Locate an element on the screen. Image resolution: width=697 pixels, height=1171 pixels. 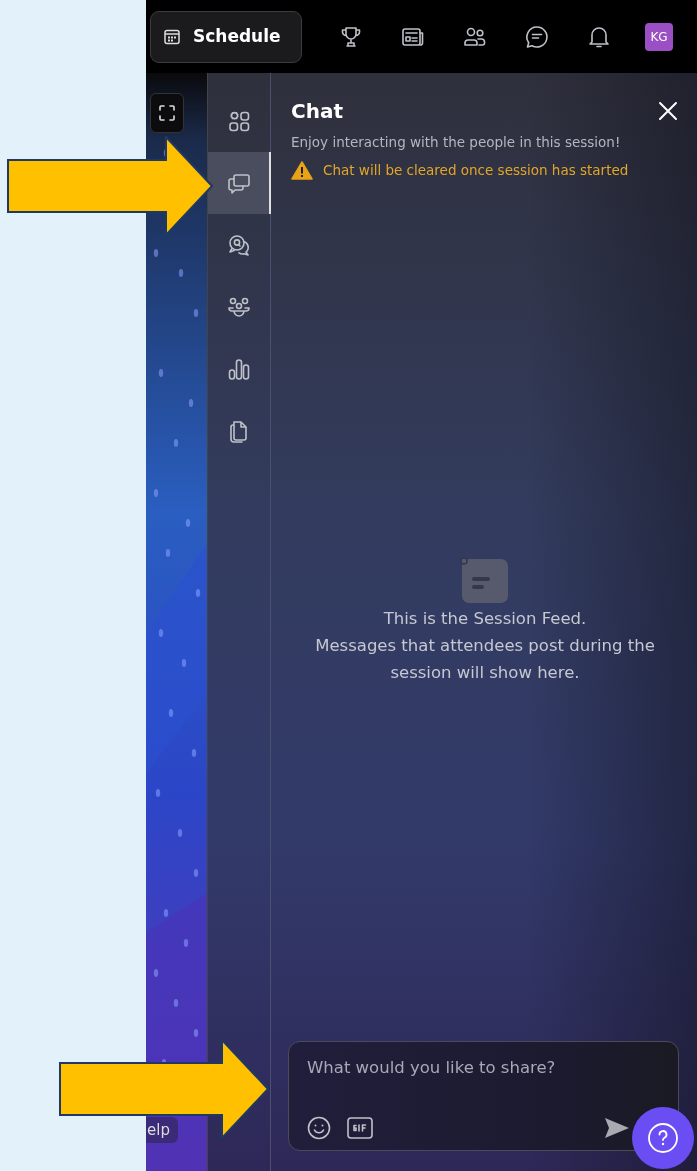
group-icon is located at coordinates (238, 307).